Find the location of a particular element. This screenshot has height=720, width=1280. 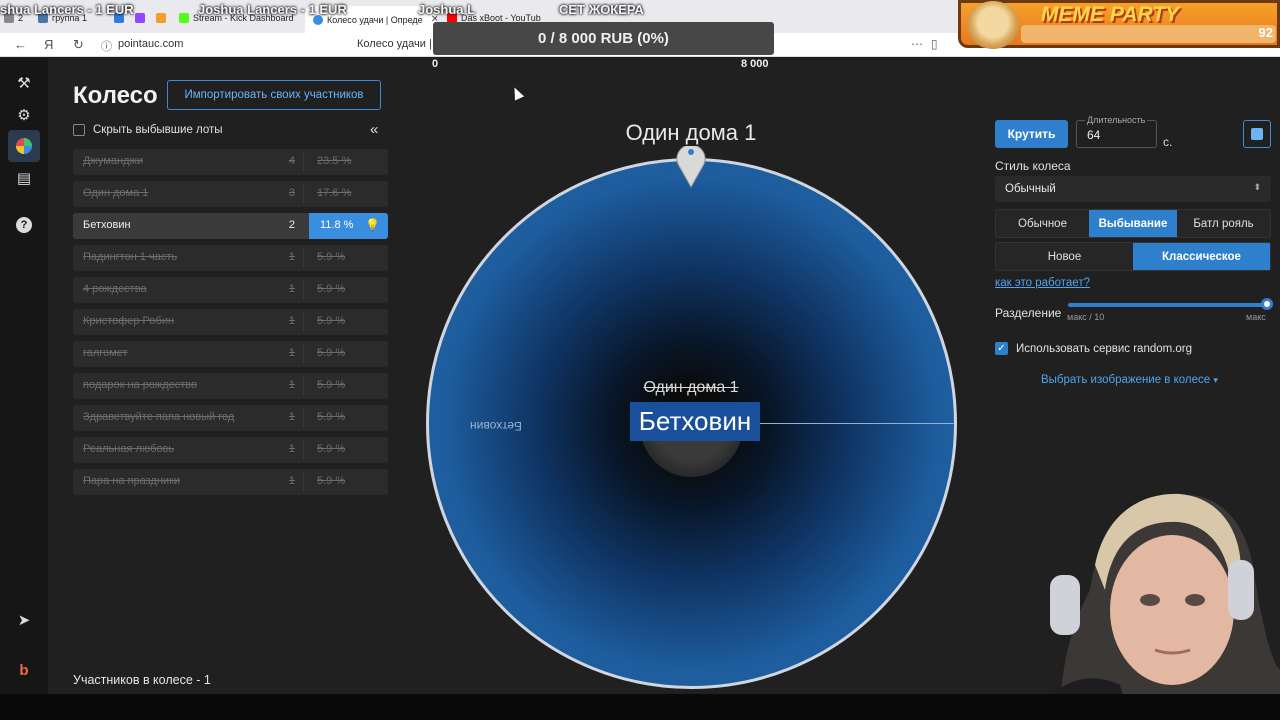

wheel-style-value: Обычный is located at coordinates (1030, 189).